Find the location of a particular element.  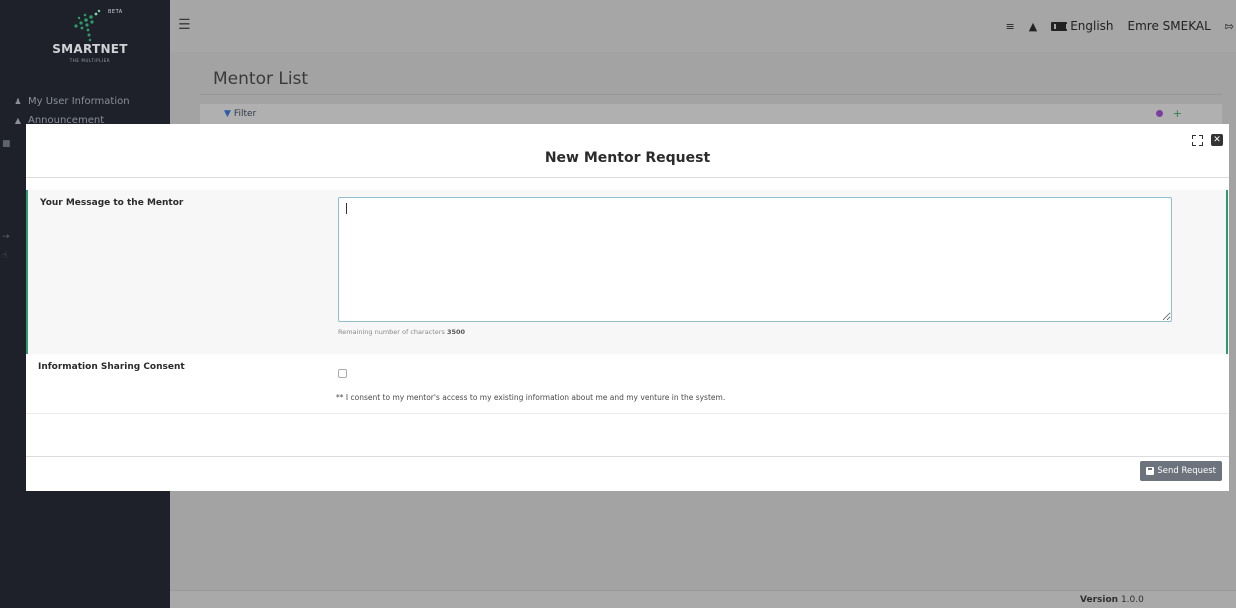

flag-icon is located at coordinates (1060, 26).